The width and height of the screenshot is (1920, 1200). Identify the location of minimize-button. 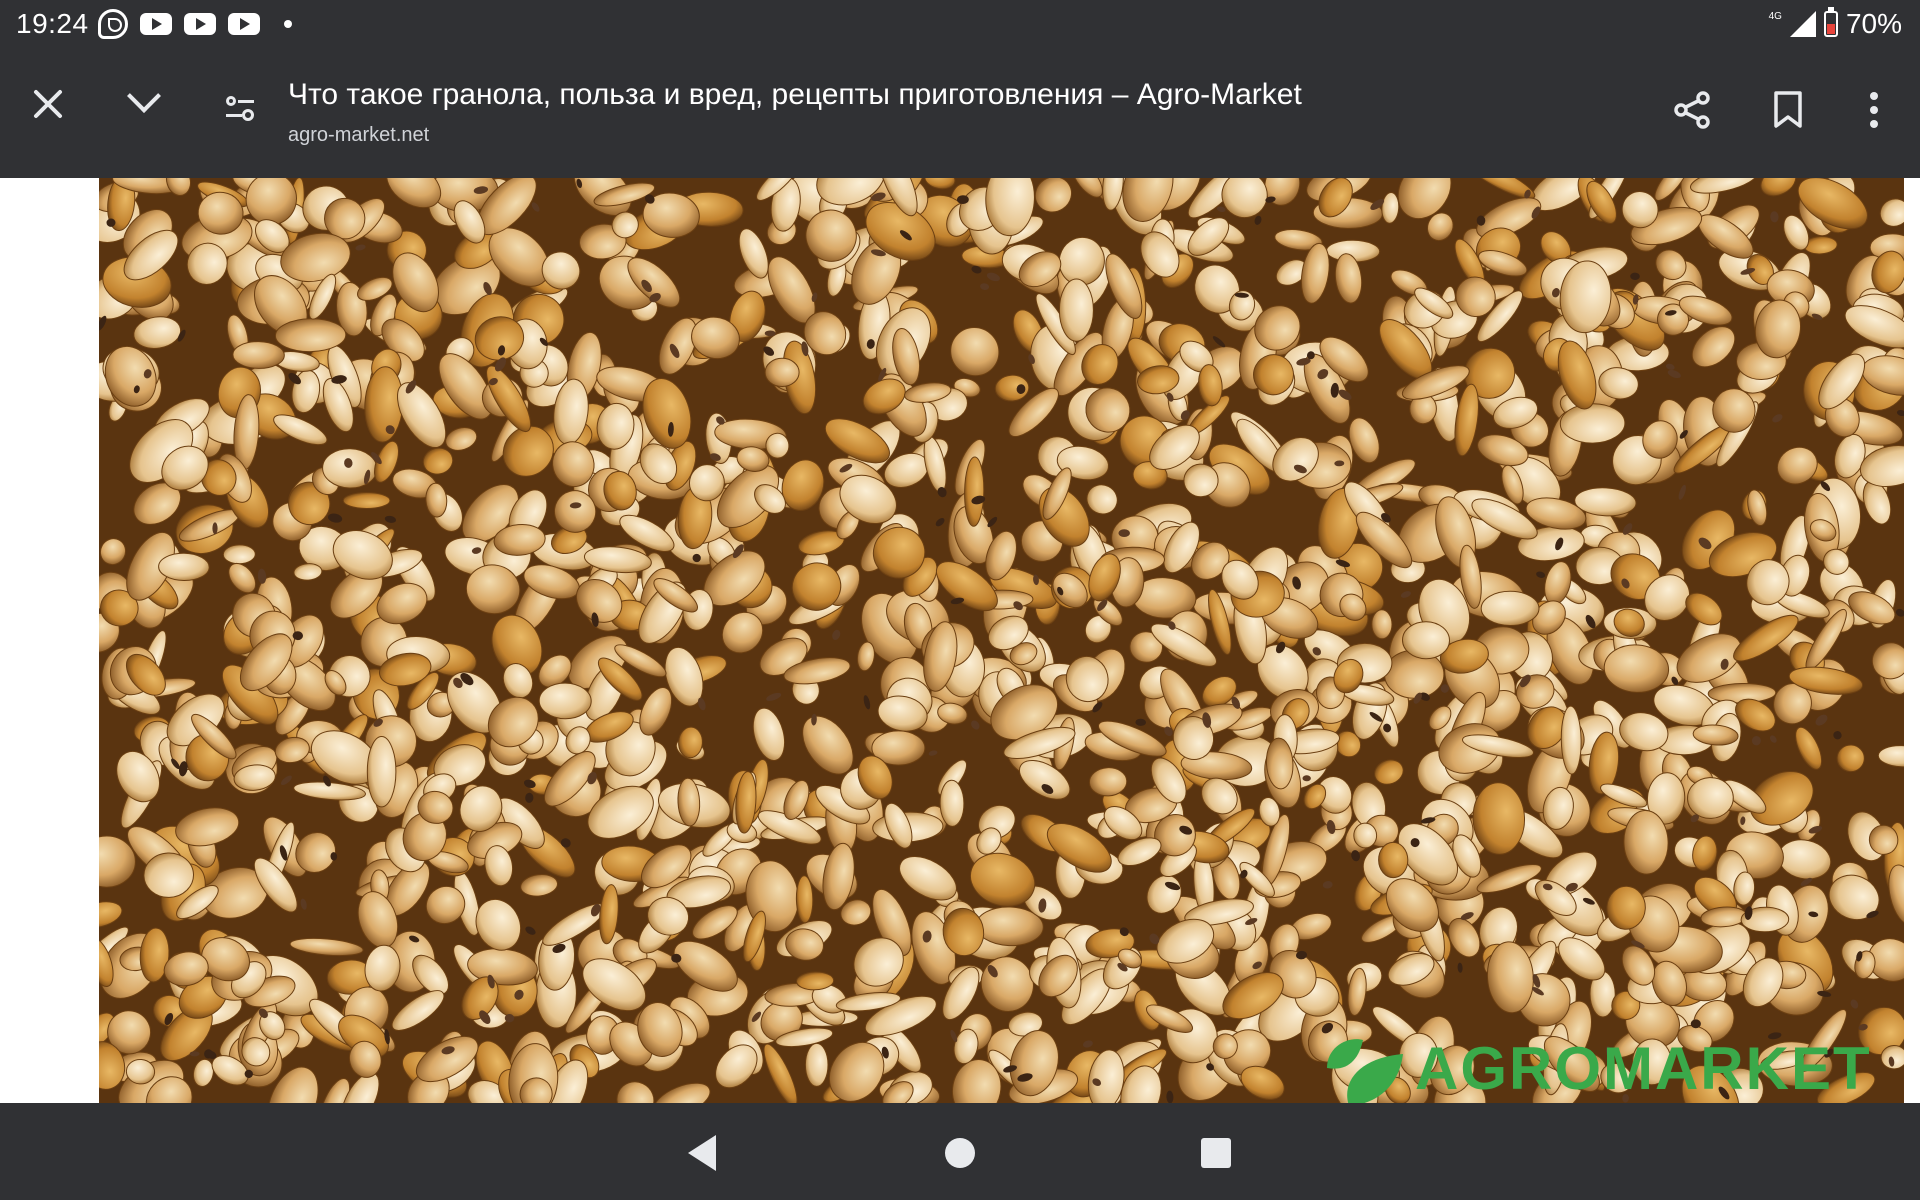
(144, 102).